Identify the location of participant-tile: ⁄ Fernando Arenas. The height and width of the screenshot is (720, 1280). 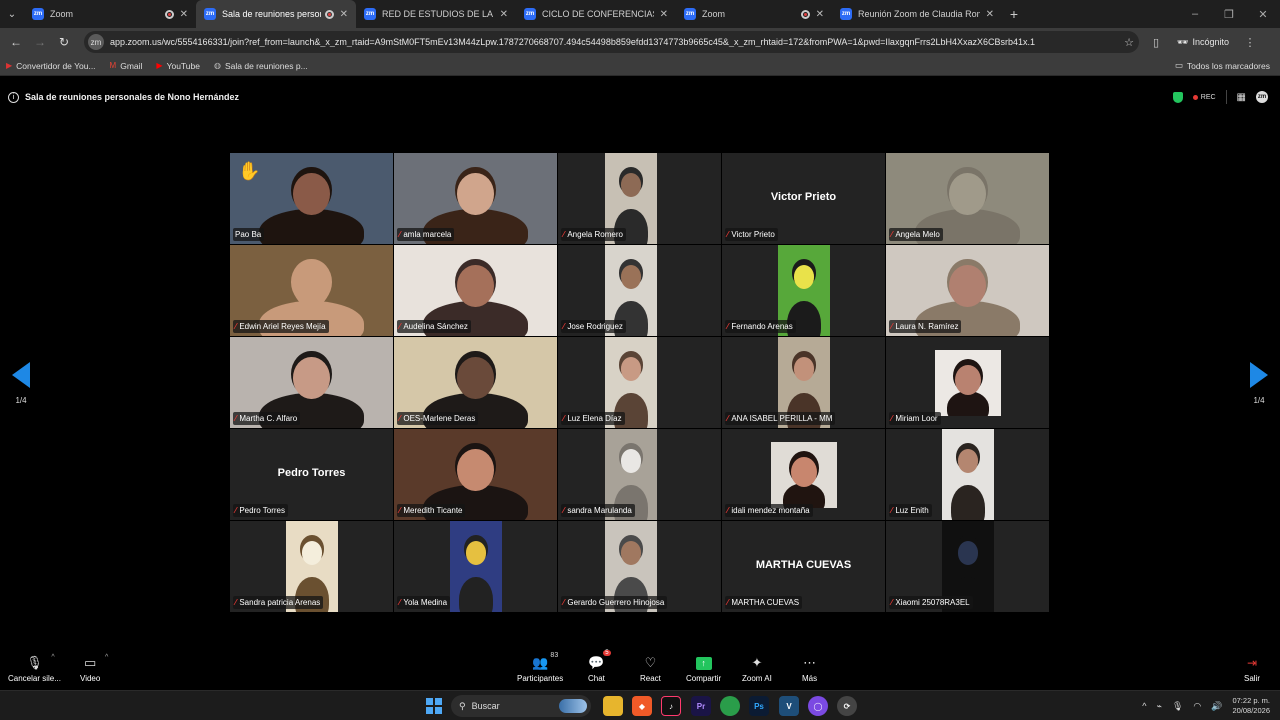
(803, 290).